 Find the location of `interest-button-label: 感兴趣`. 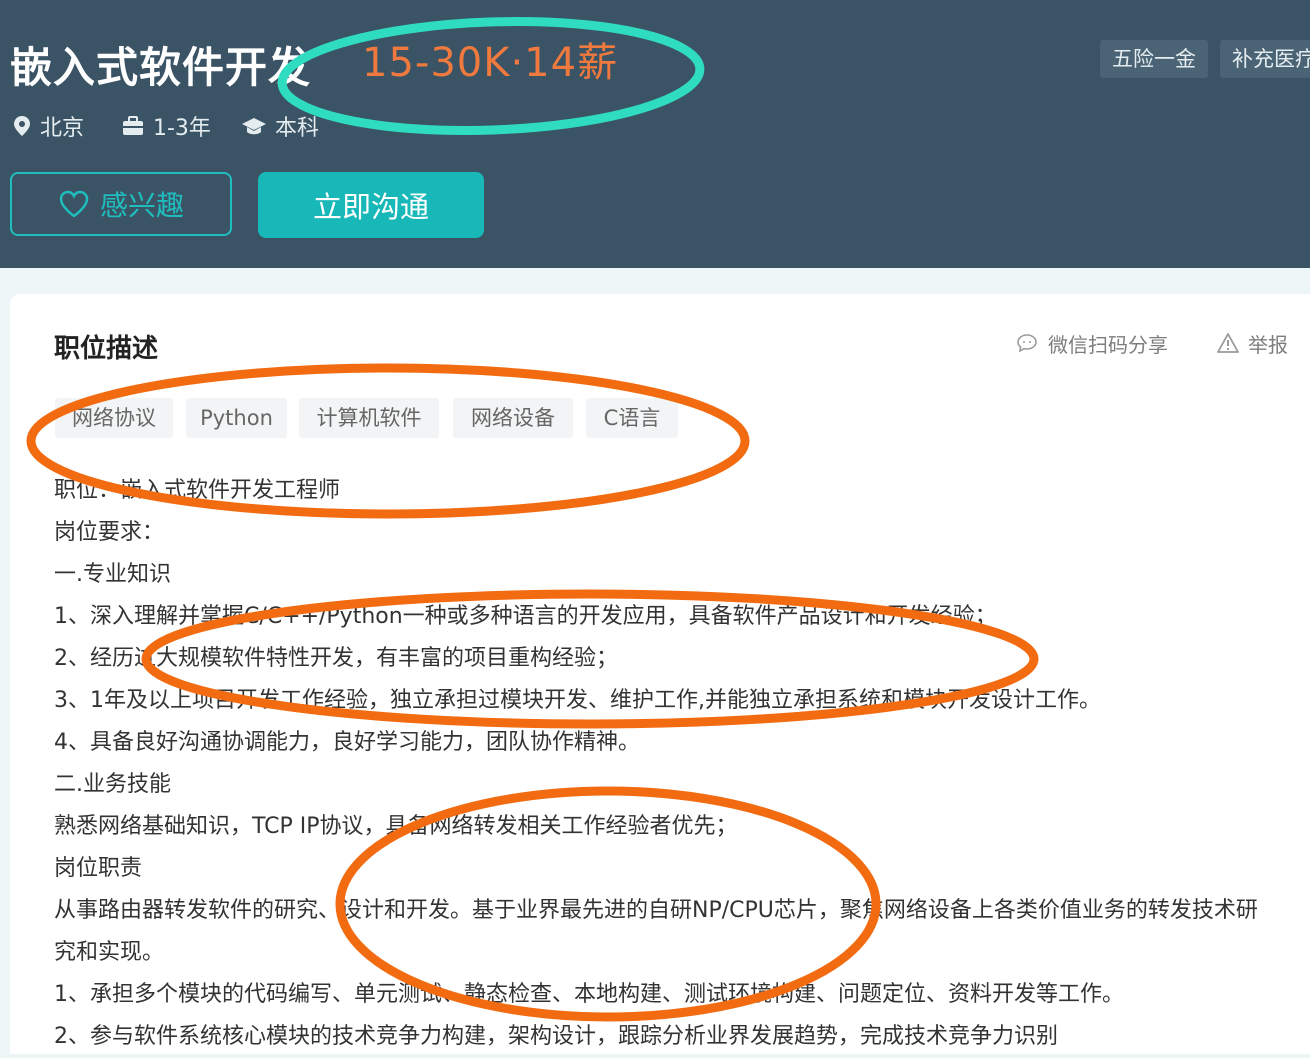

interest-button-label: 感兴趣 is located at coordinates (141, 205).